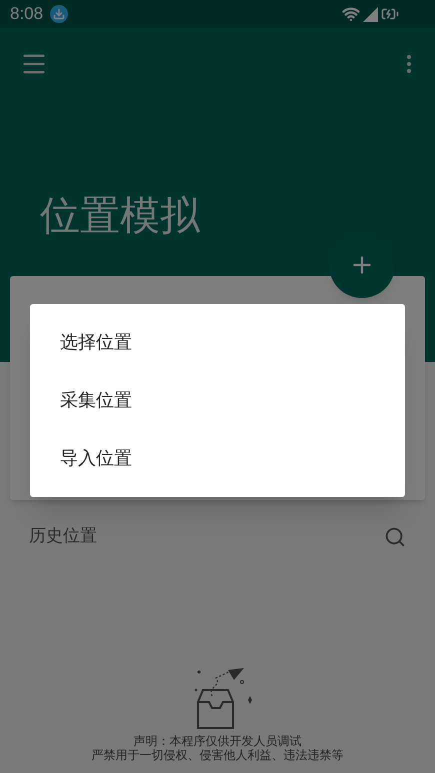  Describe the element at coordinates (370, 14) in the screenshot. I see `signal-icon` at that location.